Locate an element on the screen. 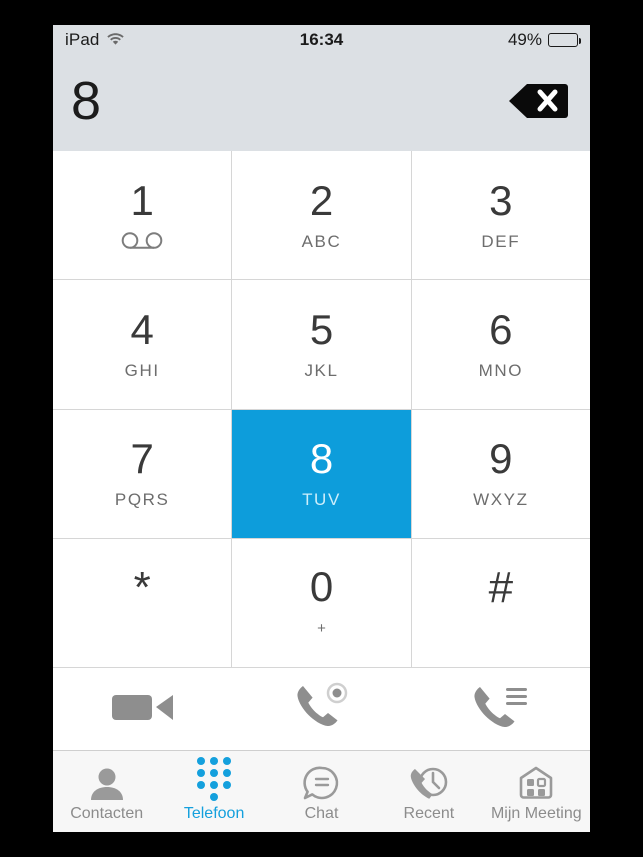 The height and width of the screenshot is (857, 643). tab-contacten: Contacten is located at coordinates (106, 791).